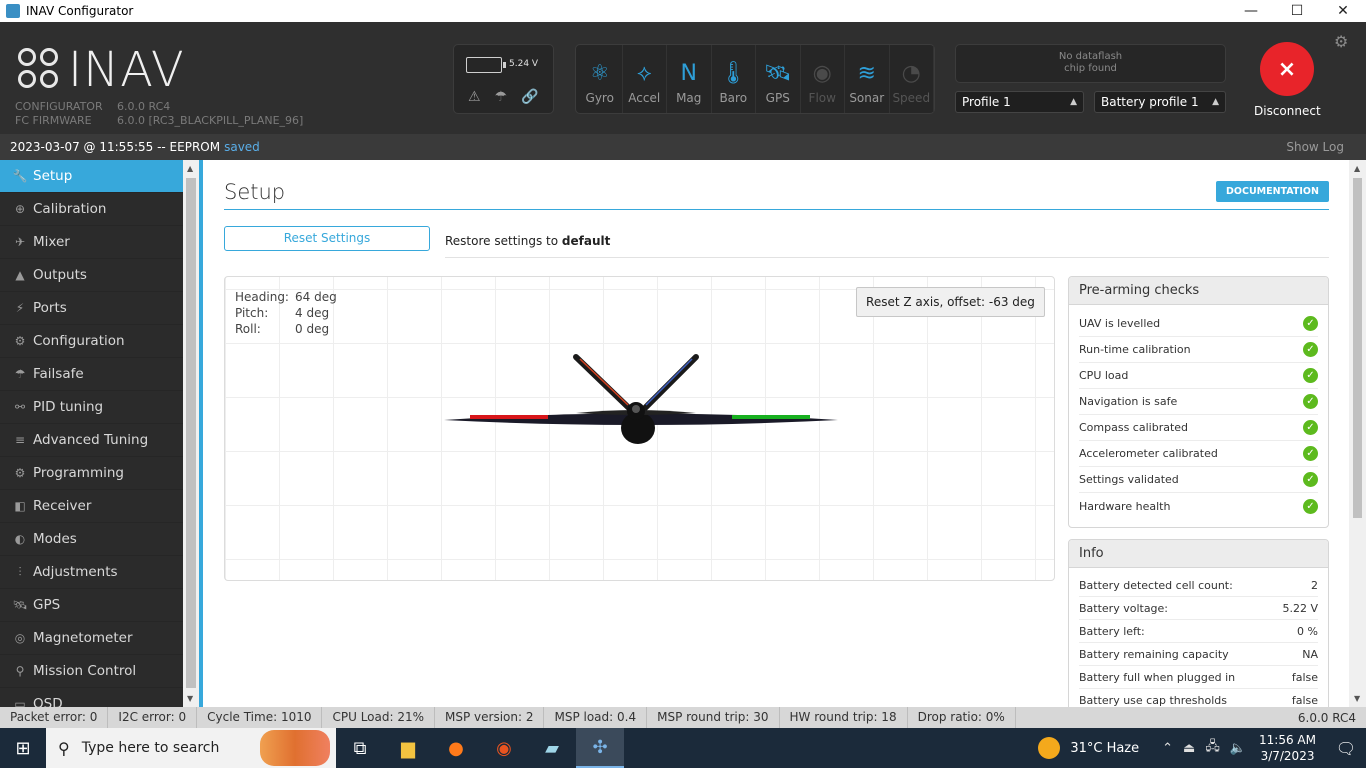  Describe the element at coordinates (54, 717) in the screenshot. I see `status-item: Packet error: 0` at that location.